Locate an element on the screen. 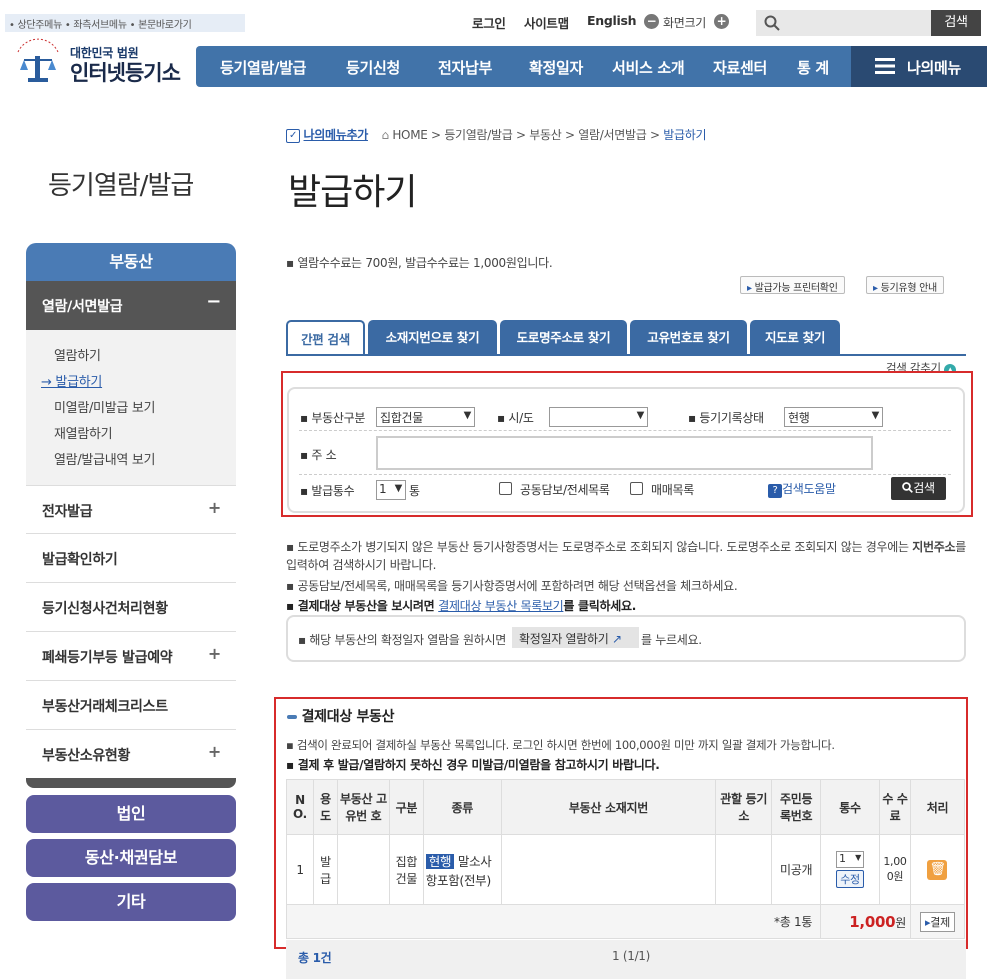 The image size is (987, 979). breadcrumb-path: HOME > 등기열람/발급 > 부동산 > 열람/서면발급 > is located at coordinates (528, 135).